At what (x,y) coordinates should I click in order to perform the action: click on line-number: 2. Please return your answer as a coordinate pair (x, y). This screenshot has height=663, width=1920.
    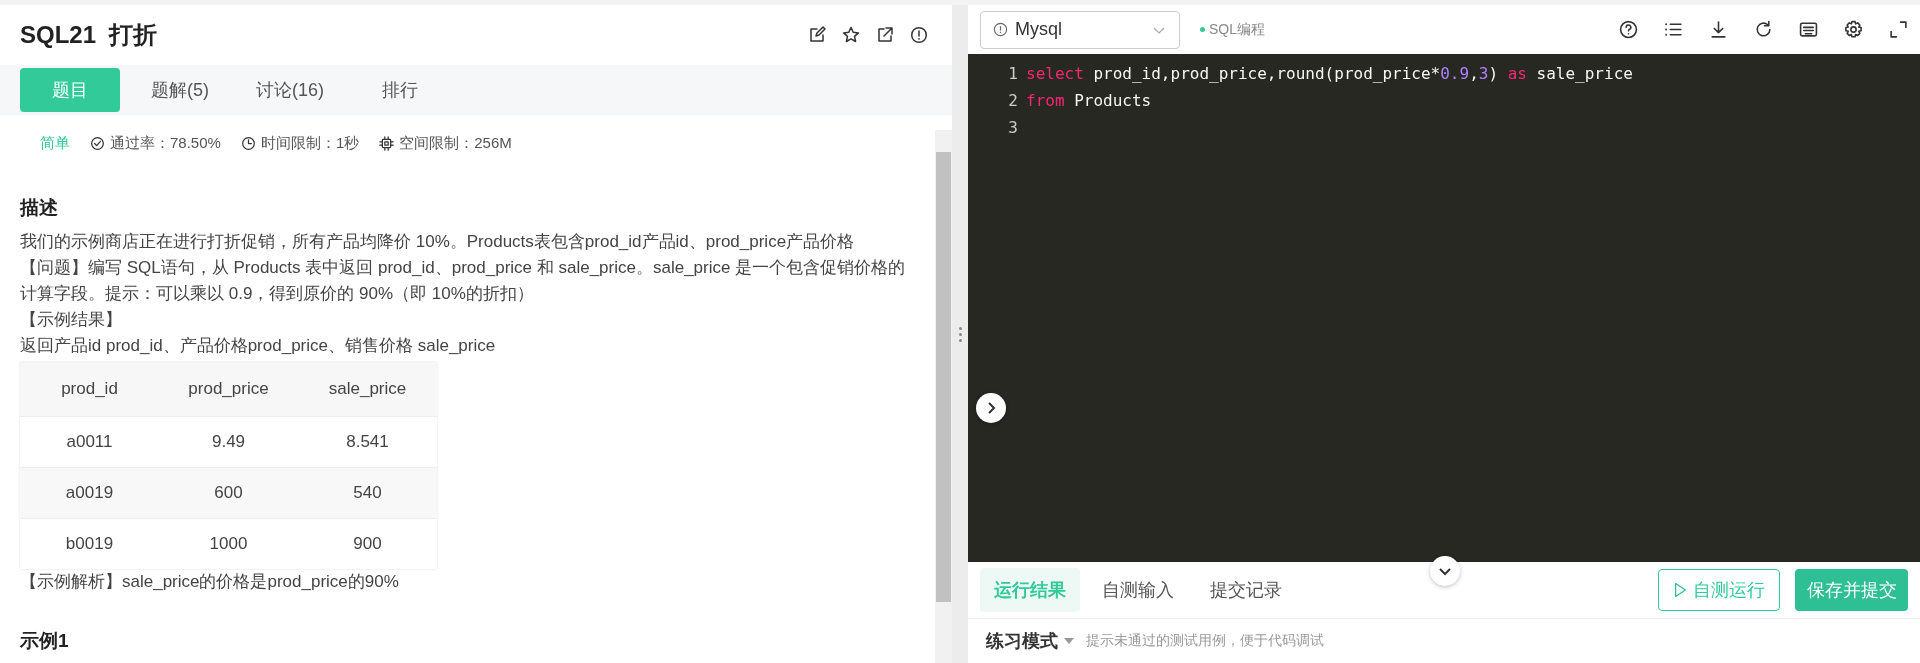
    Looking at the image, I should click on (1013, 101).